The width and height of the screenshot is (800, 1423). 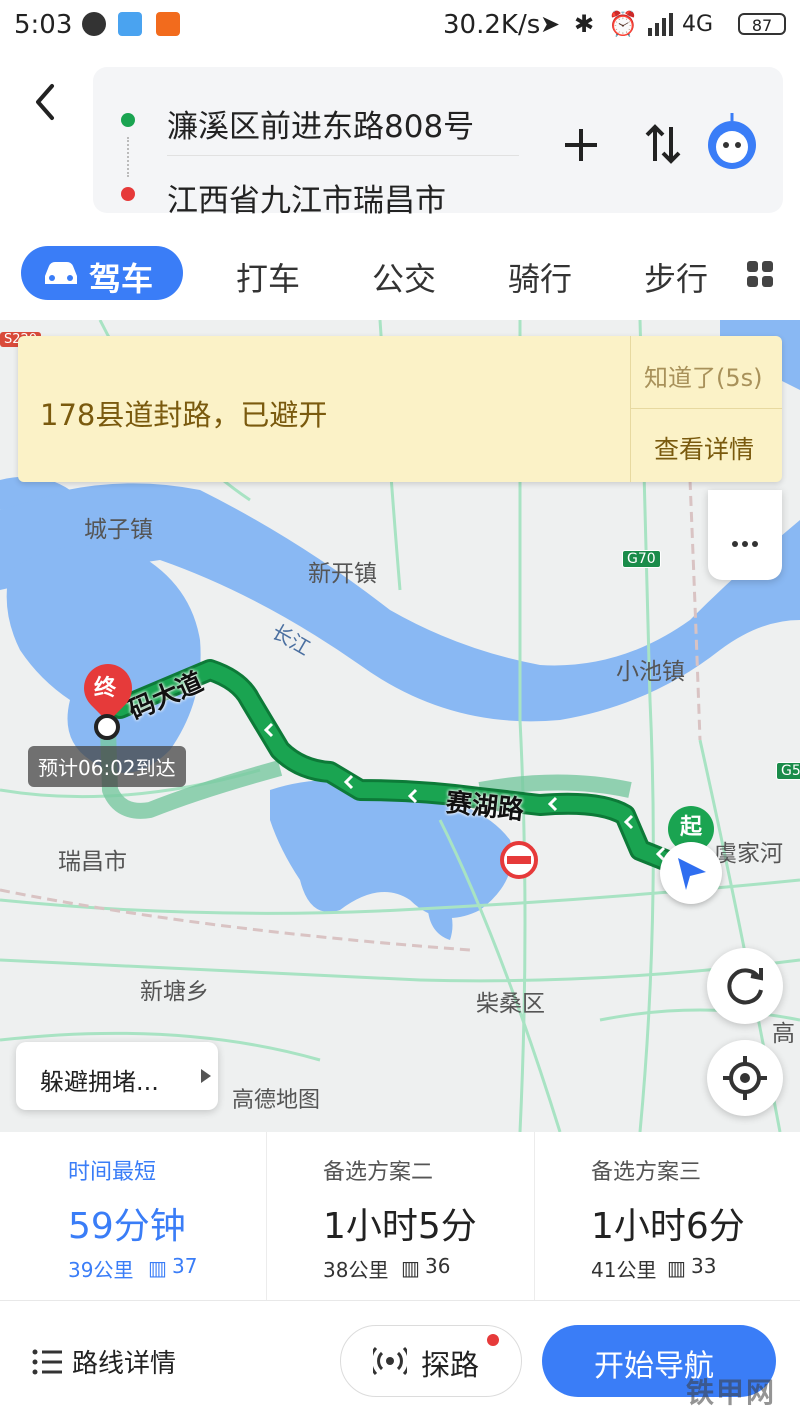 I want to click on map-label-ruichang: 瑞昌市, so click(x=92, y=862).